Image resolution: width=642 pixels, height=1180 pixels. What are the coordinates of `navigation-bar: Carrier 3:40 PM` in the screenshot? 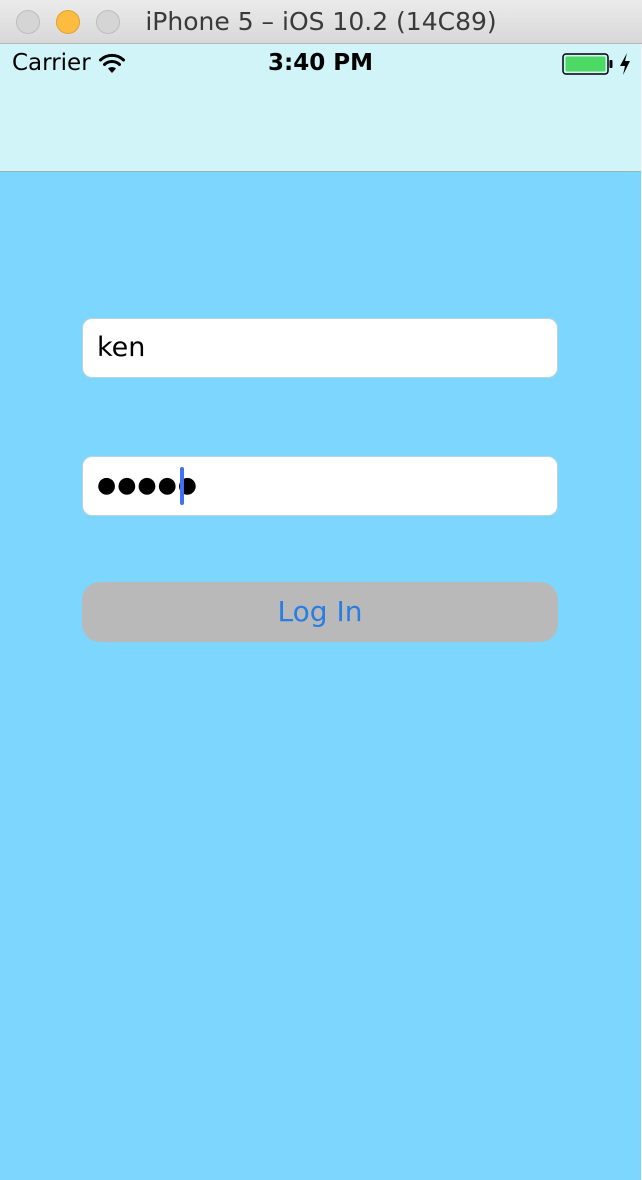 It's located at (320, 108).